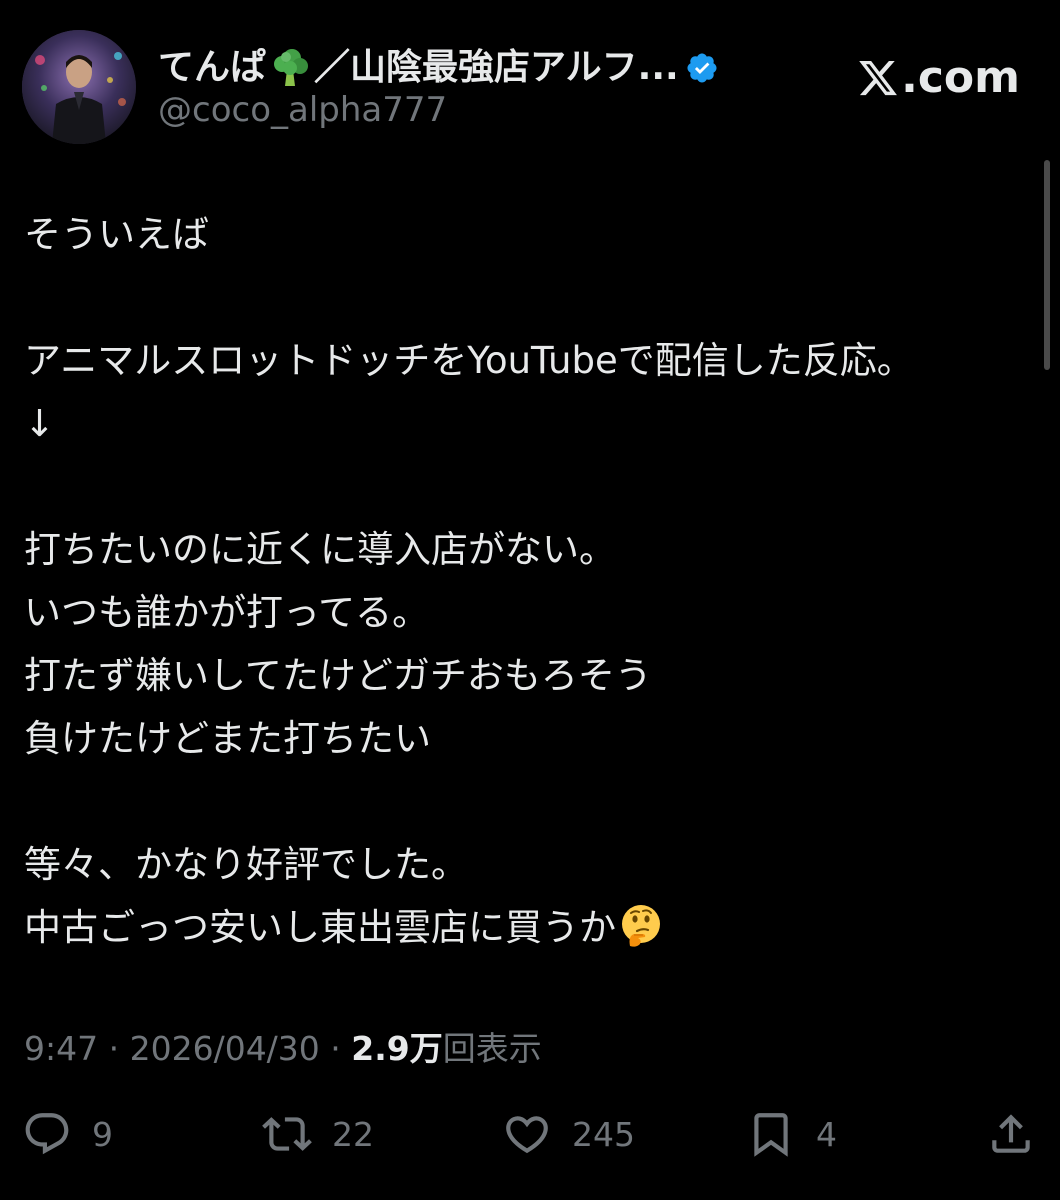  What do you see at coordinates (290, 68) in the screenshot?
I see `broccoli-icon` at bounding box center [290, 68].